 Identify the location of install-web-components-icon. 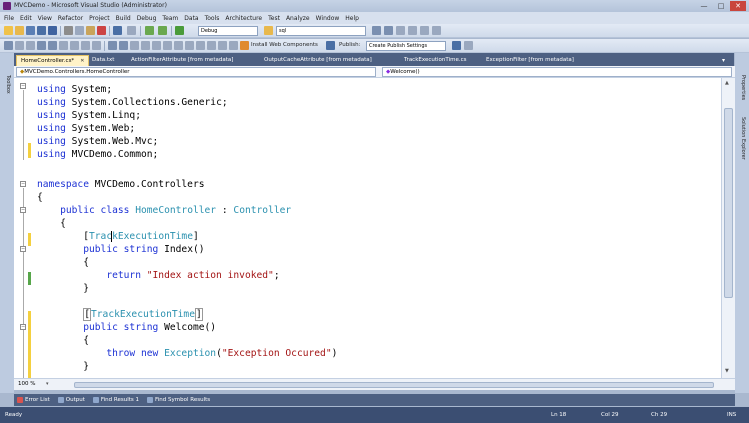
(244, 45).